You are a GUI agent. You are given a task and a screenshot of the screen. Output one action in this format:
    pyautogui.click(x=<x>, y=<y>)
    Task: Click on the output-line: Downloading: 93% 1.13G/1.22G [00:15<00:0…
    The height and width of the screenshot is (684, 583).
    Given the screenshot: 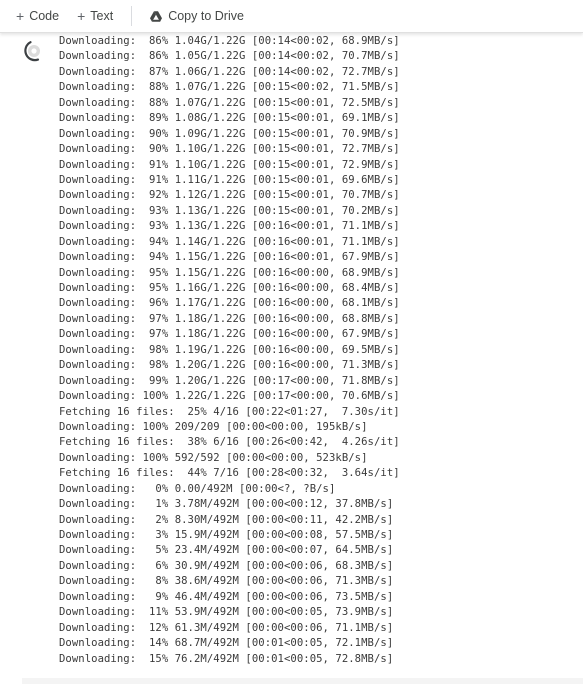 What is the action you would take?
    pyautogui.click(x=229, y=210)
    